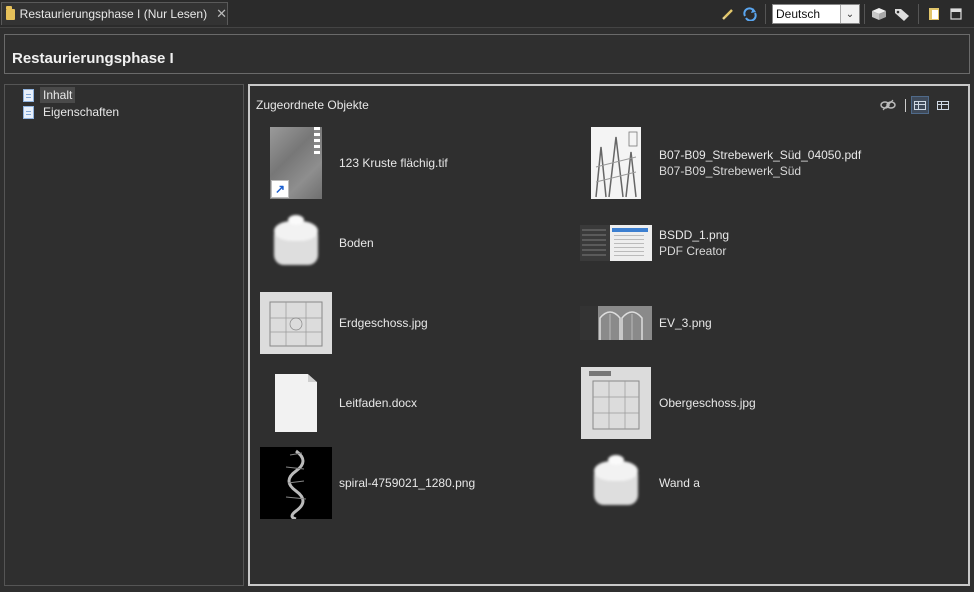  I want to click on object-name: Wand a, so click(679, 483).